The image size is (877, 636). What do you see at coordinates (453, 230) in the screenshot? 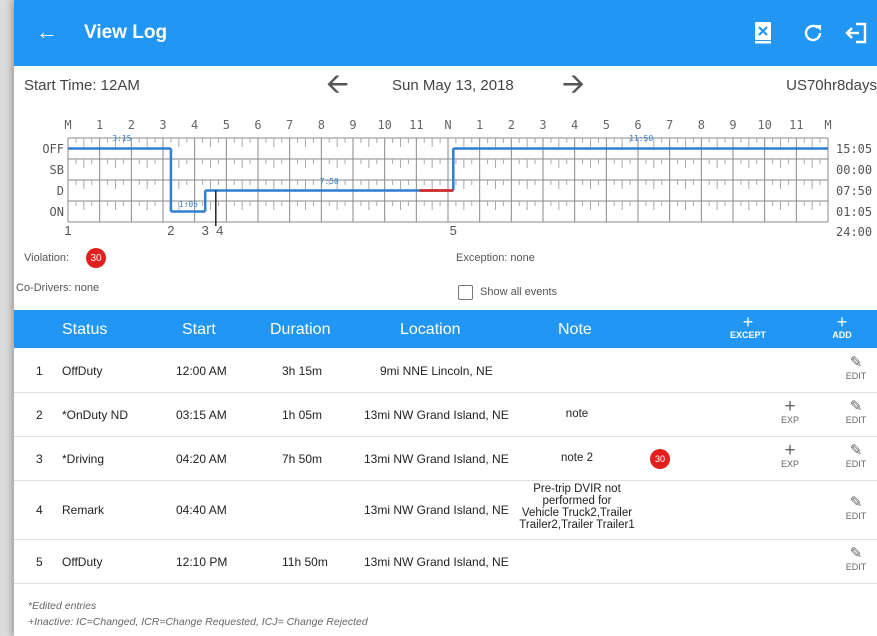
I see `event-number: 5` at bounding box center [453, 230].